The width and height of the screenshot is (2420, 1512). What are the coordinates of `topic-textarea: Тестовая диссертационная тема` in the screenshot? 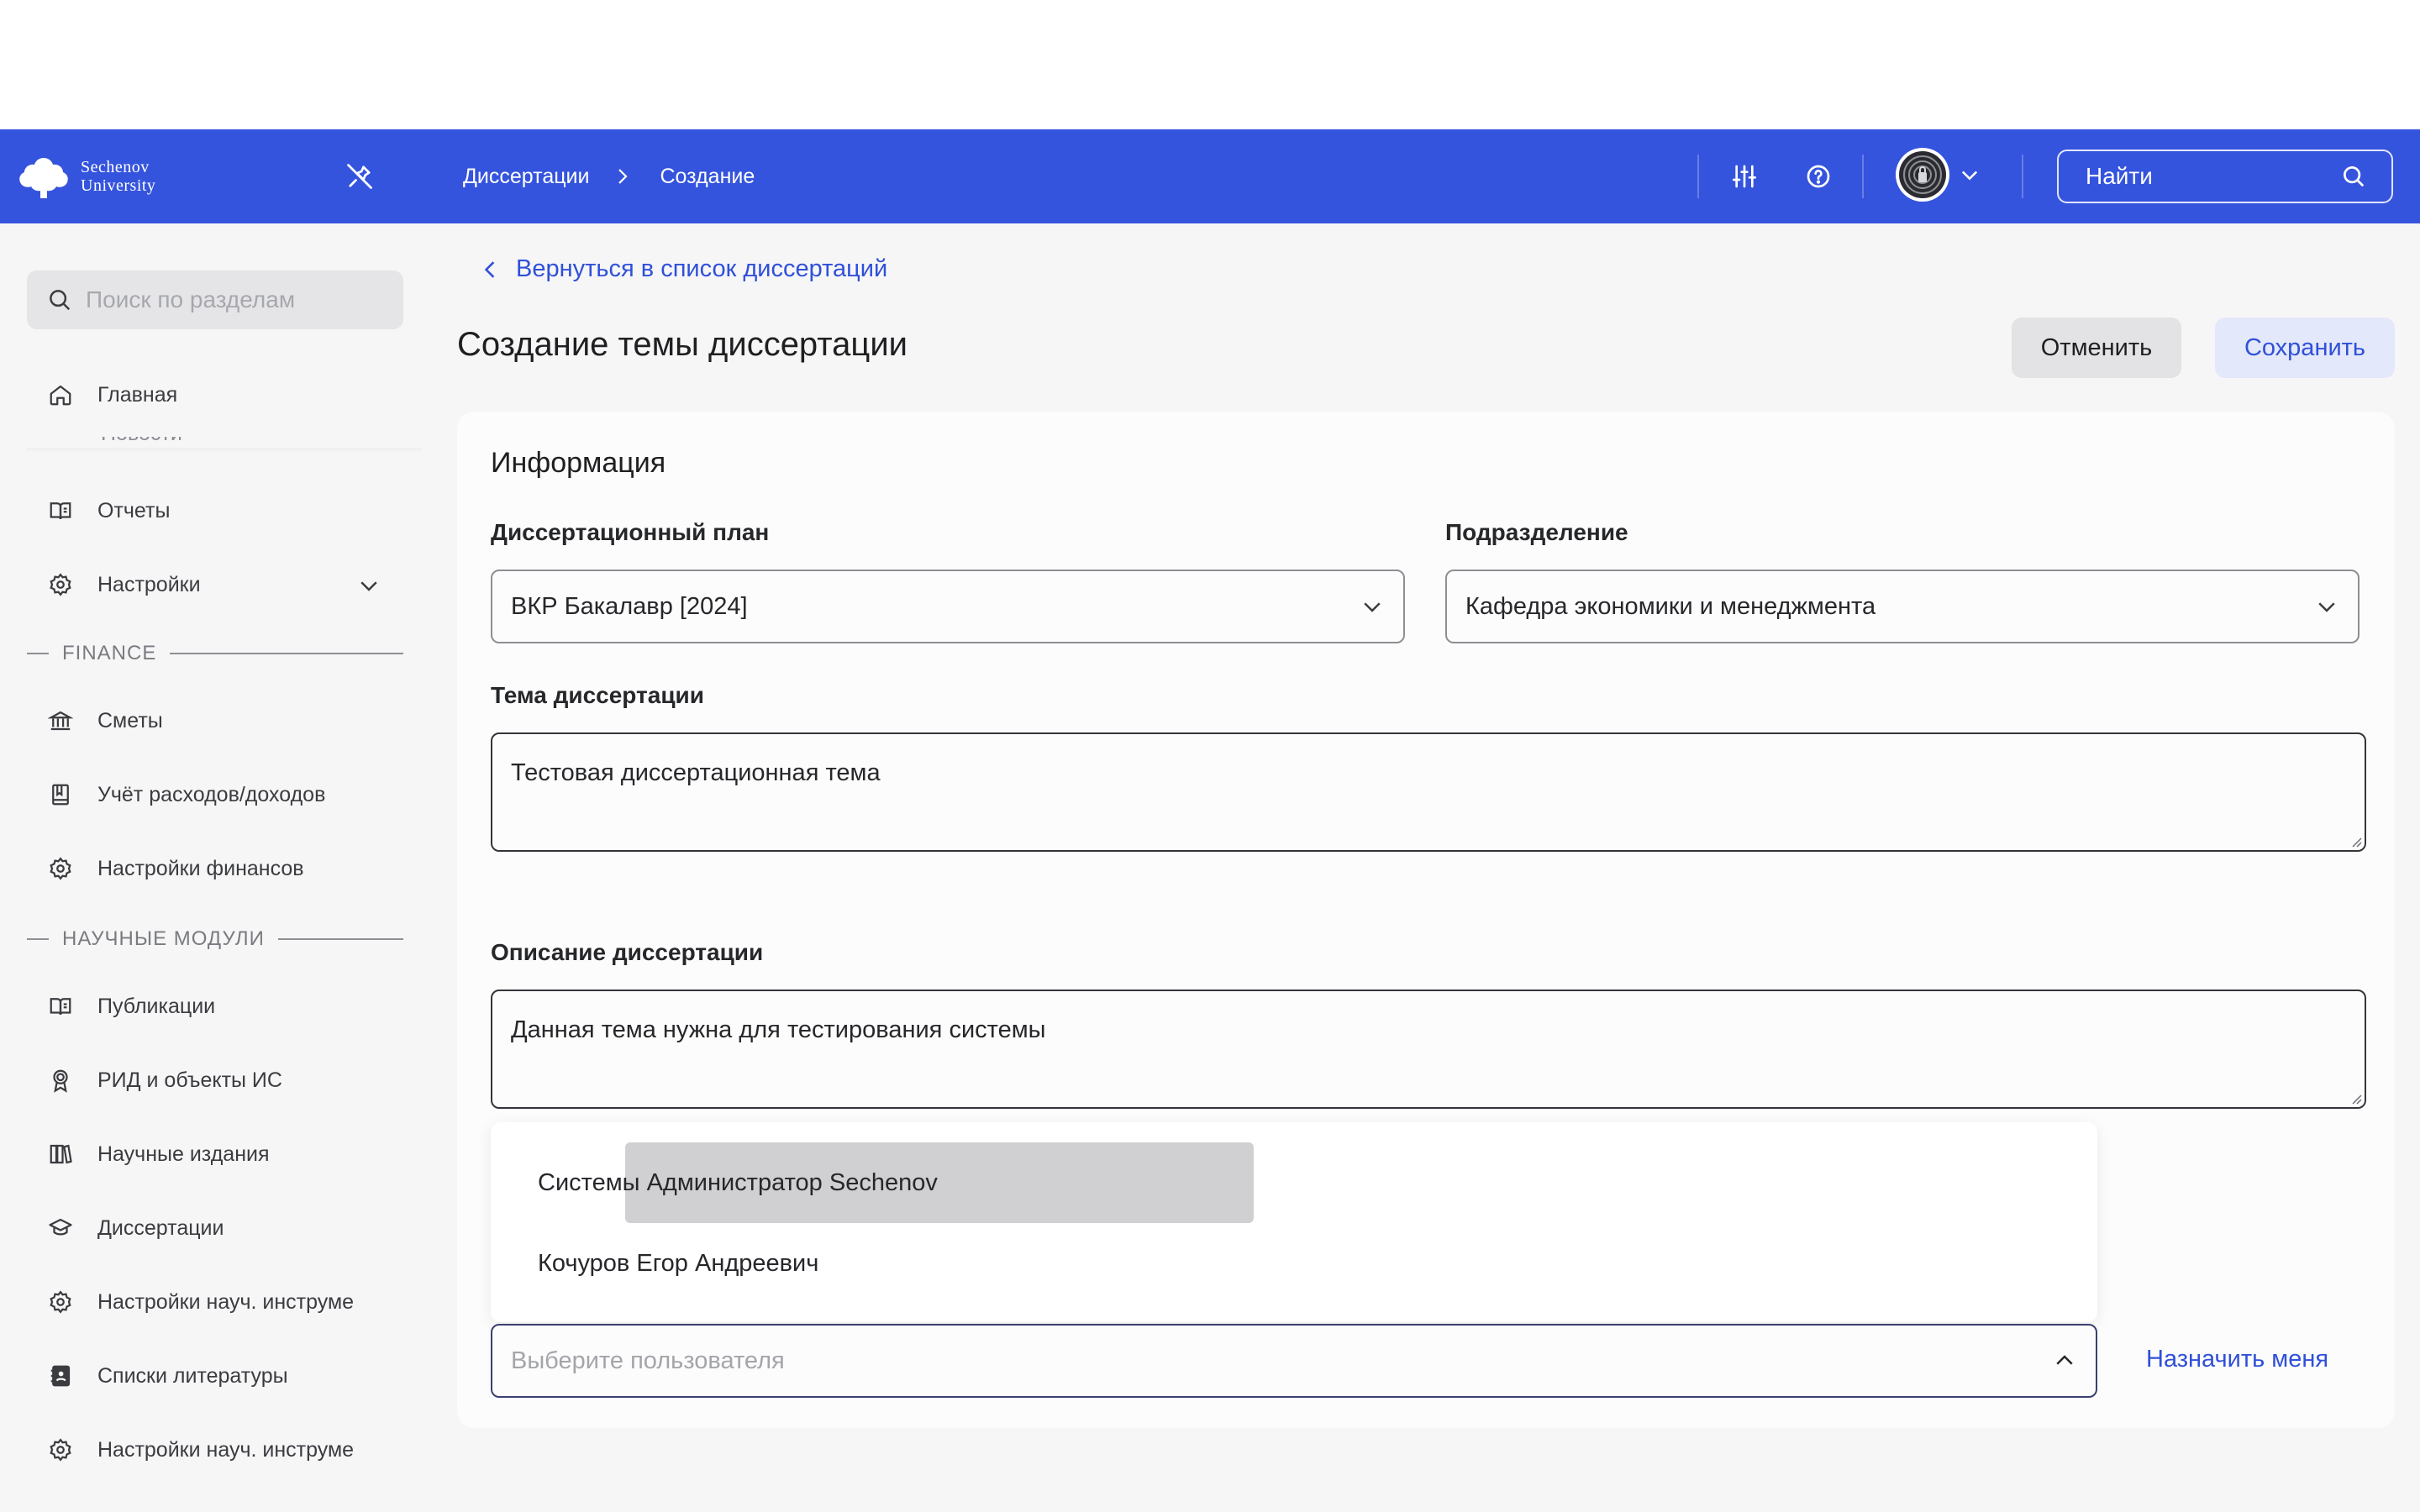 It's located at (1428, 792).